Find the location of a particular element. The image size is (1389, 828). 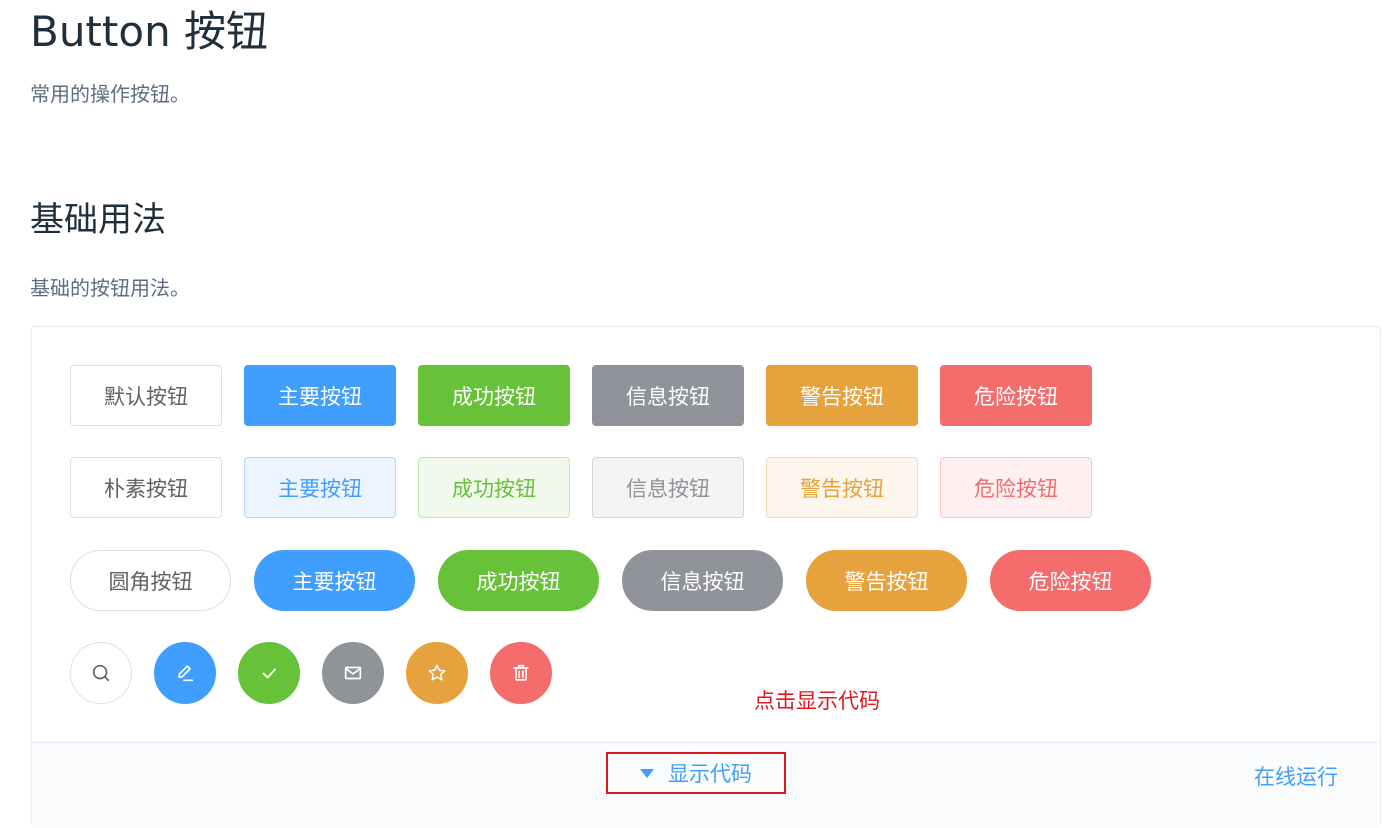

danger-button: 危险按钮 is located at coordinates (1016, 395).